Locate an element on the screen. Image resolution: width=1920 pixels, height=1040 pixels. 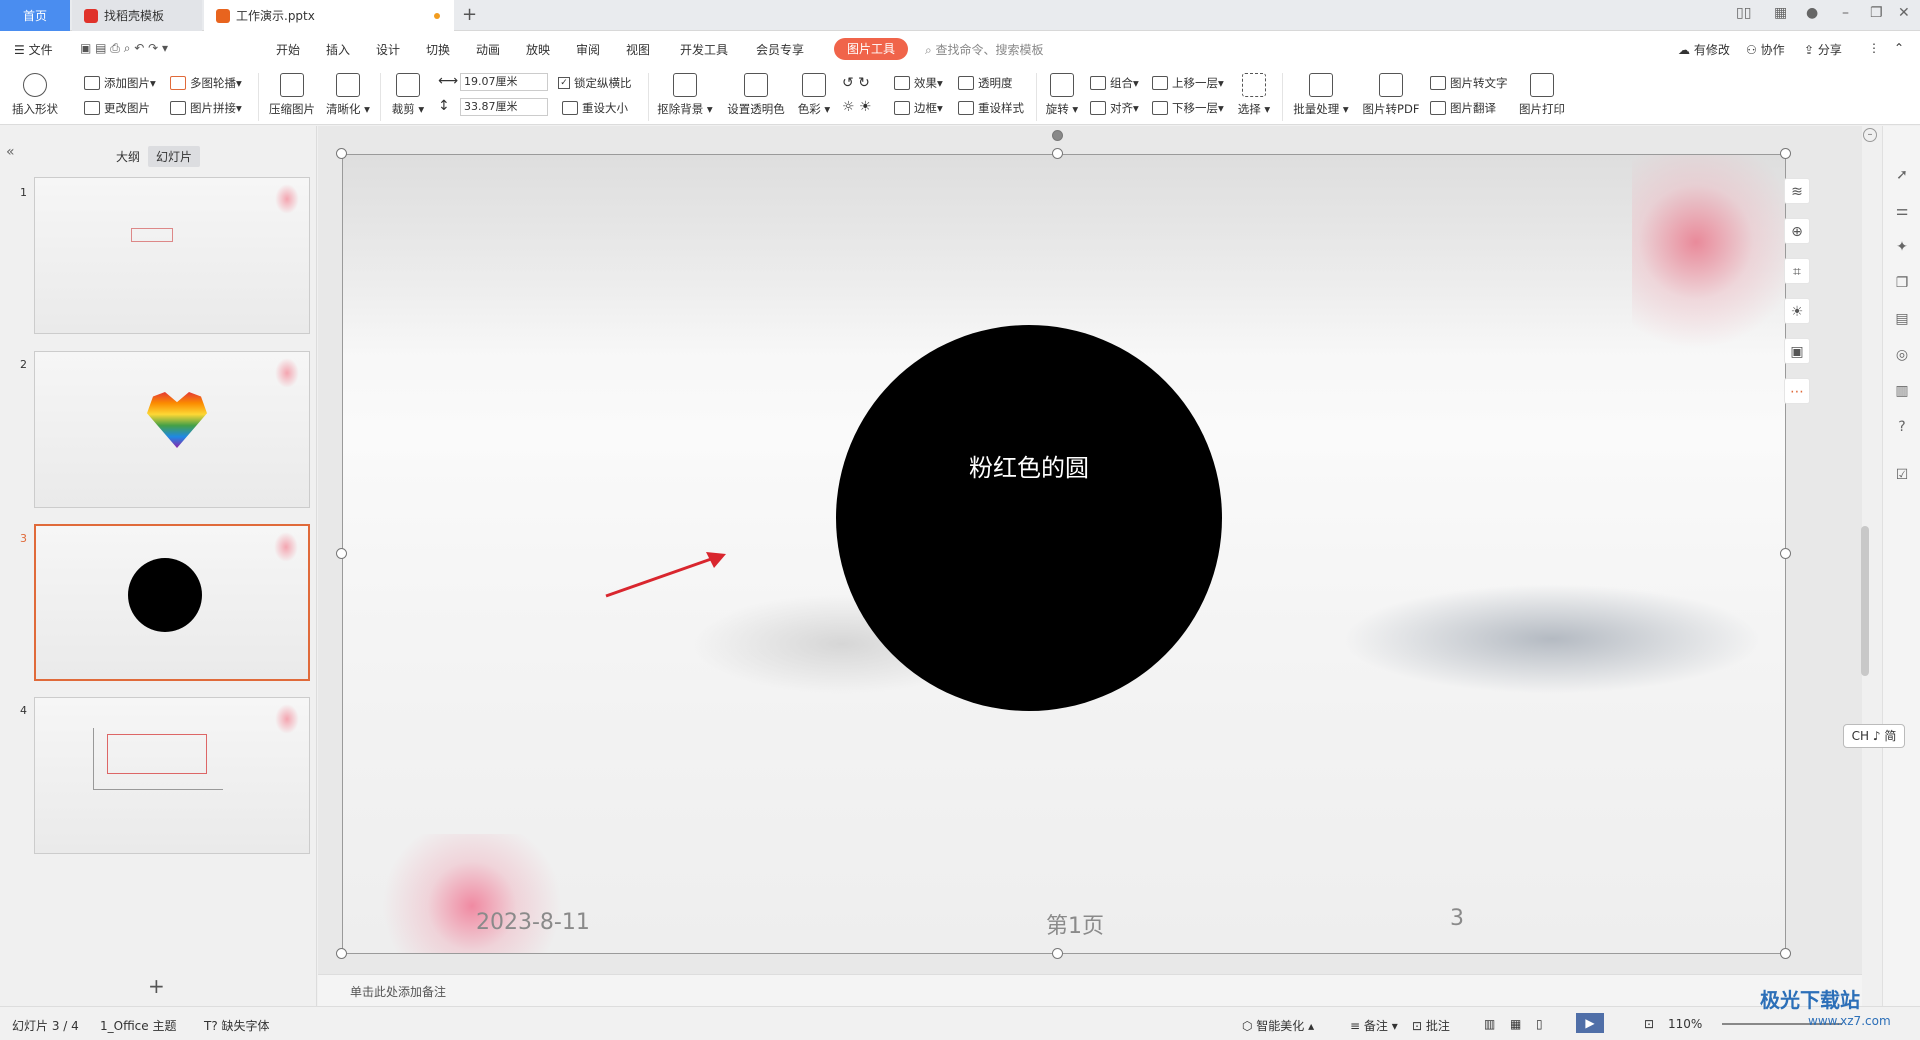
notes-toggle: ≡ 备注 ▾ is located at coordinates (1374, 1025).